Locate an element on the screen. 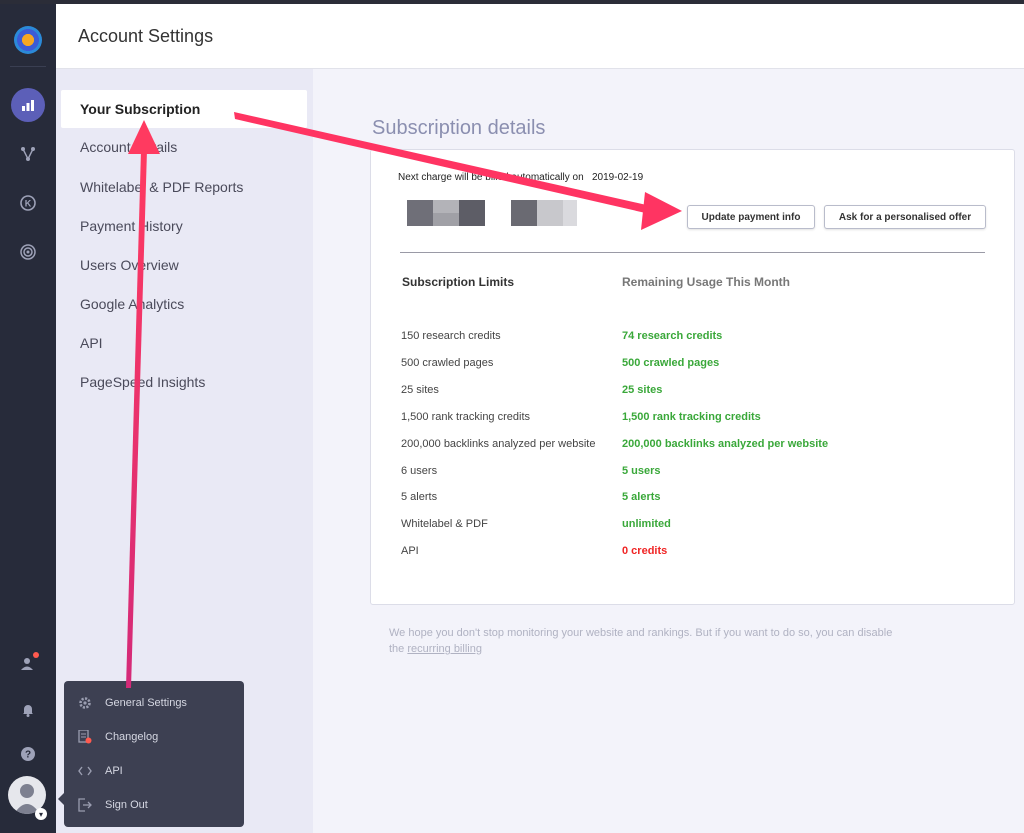 The height and width of the screenshot is (833, 1024). limit-cell: 25 sites is located at coordinates (420, 389).